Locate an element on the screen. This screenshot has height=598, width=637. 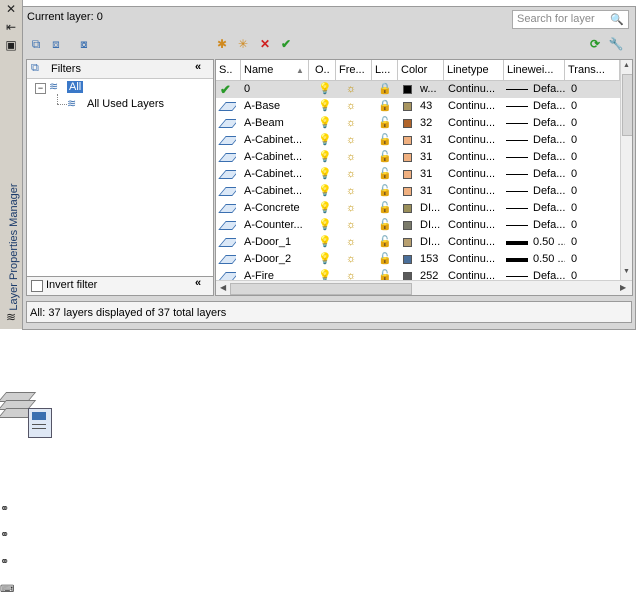
column-on: O.. is located at coordinates (324, 70).